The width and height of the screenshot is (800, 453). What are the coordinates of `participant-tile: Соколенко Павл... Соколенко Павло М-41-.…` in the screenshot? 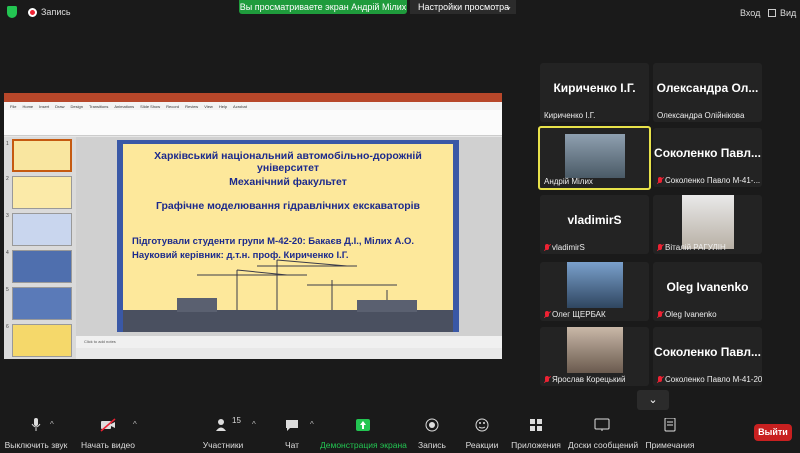 It's located at (707, 157).